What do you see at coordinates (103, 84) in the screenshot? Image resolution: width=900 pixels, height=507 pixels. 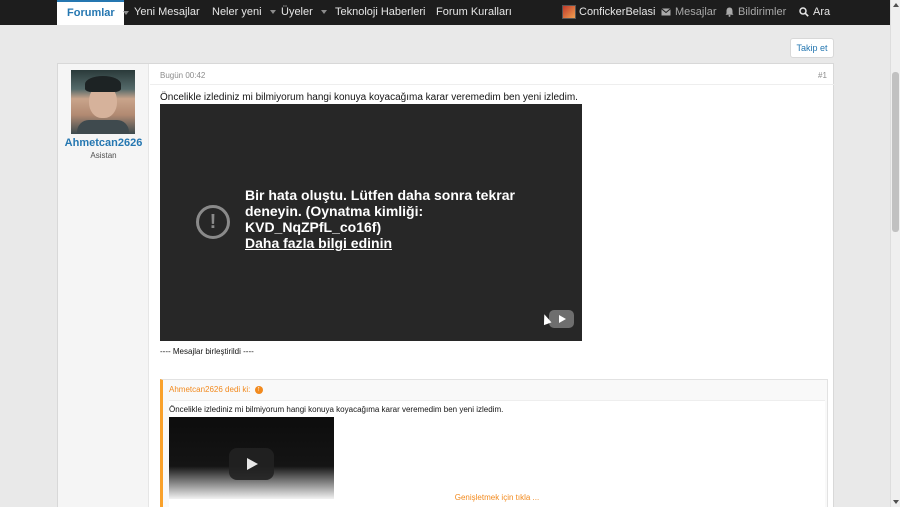 I see `avatar-hair-shape` at bounding box center [103, 84].